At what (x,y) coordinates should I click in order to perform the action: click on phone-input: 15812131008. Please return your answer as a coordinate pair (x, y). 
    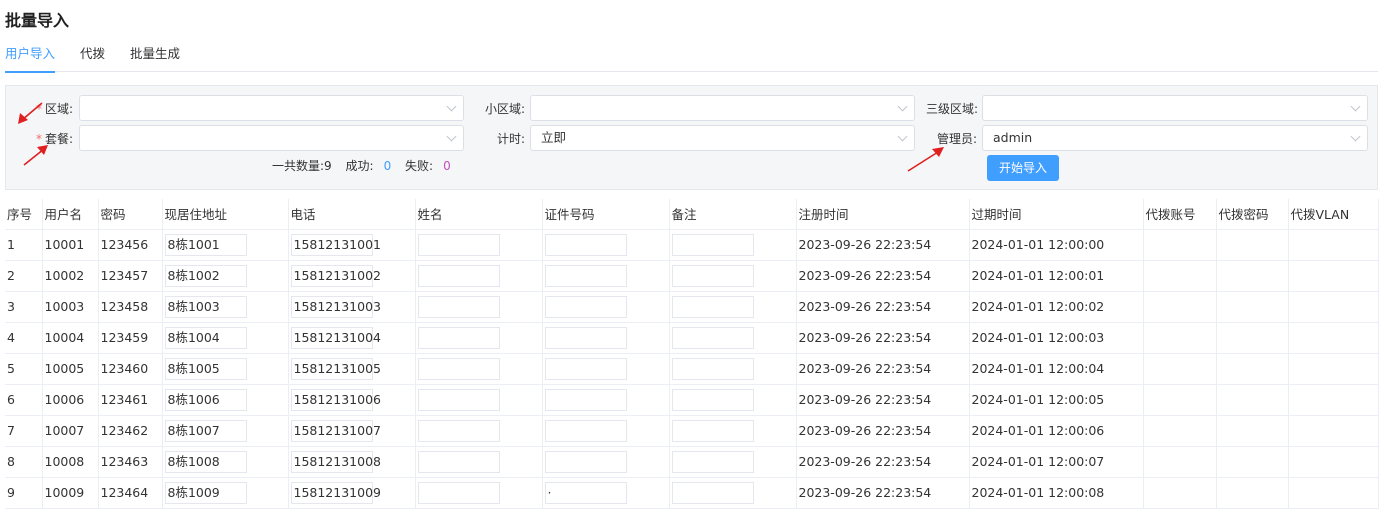
    Looking at the image, I should click on (335, 461).